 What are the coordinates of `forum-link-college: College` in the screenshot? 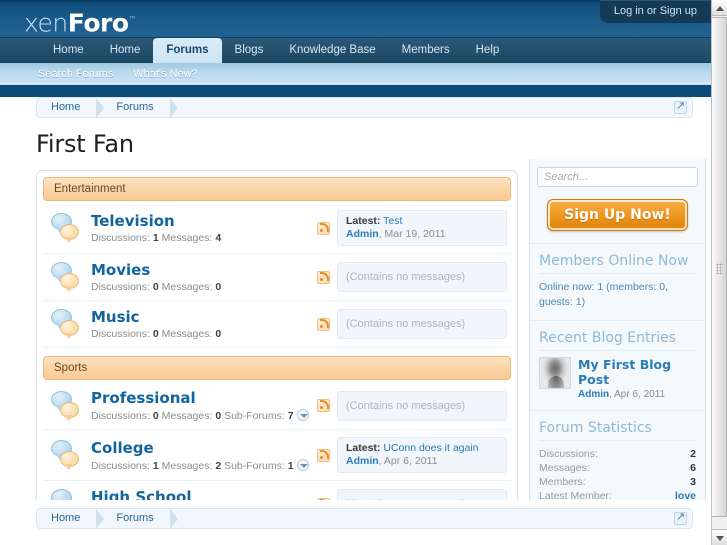 It's located at (204, 448).